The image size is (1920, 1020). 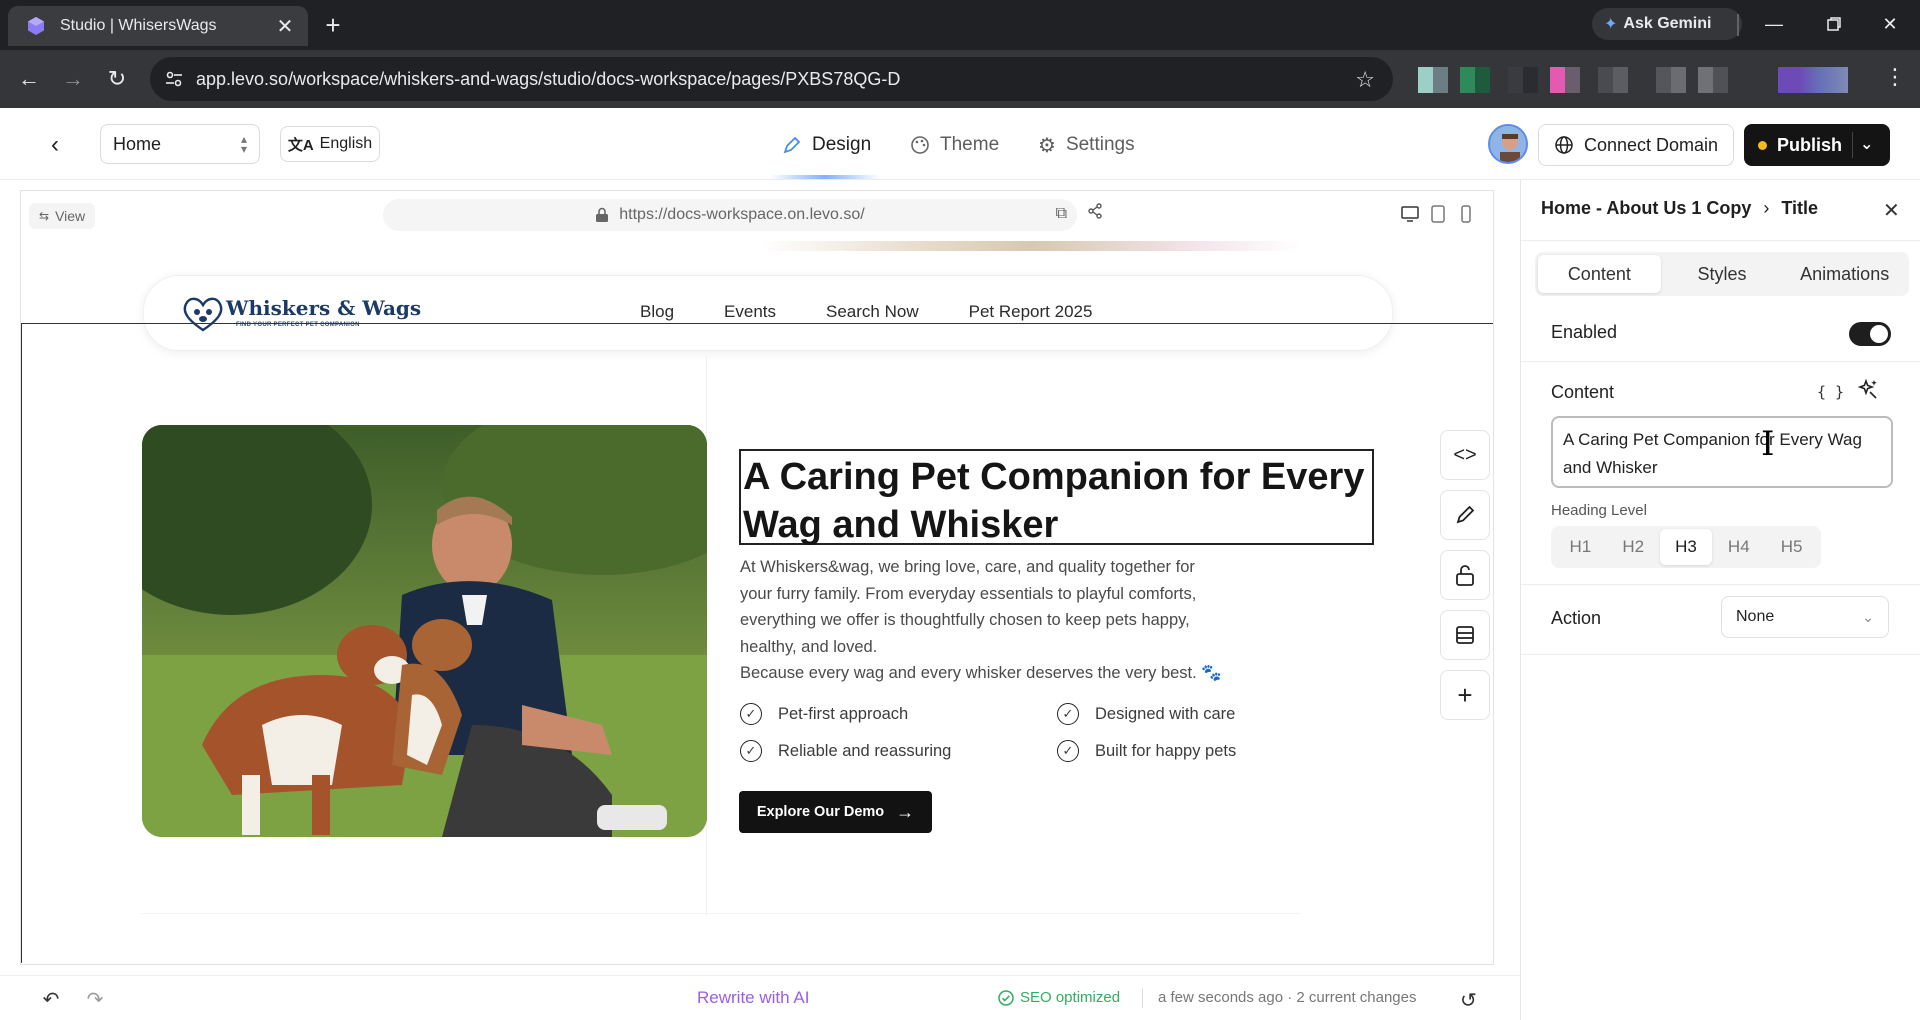 I want to click on heading-level-h3: H3, so click(x=1686, y=547).